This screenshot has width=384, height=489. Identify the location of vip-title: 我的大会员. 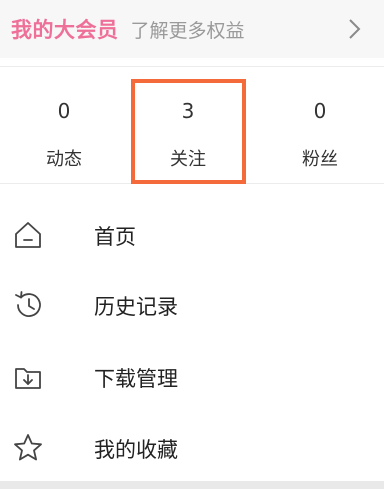
(65, 30).